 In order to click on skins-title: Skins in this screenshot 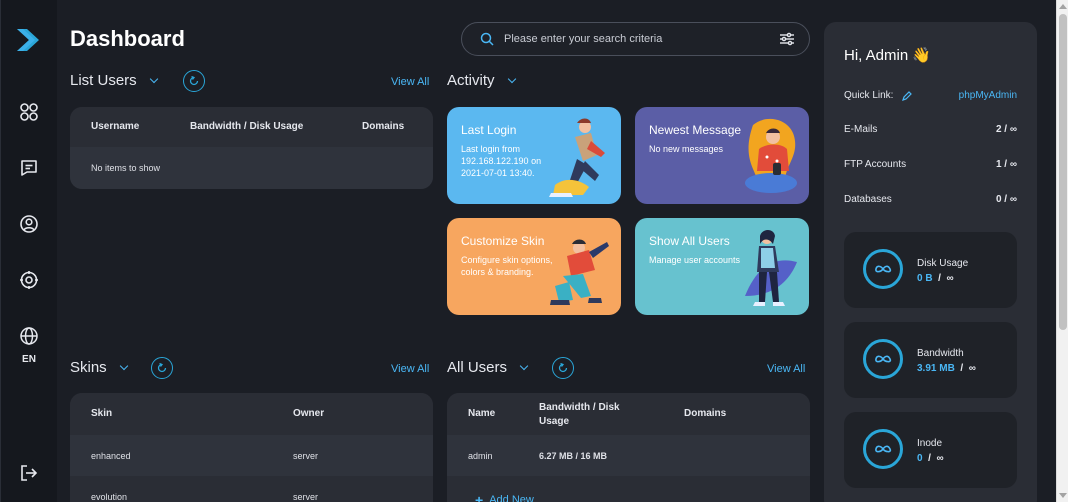, I will do `click(99, 367)`.